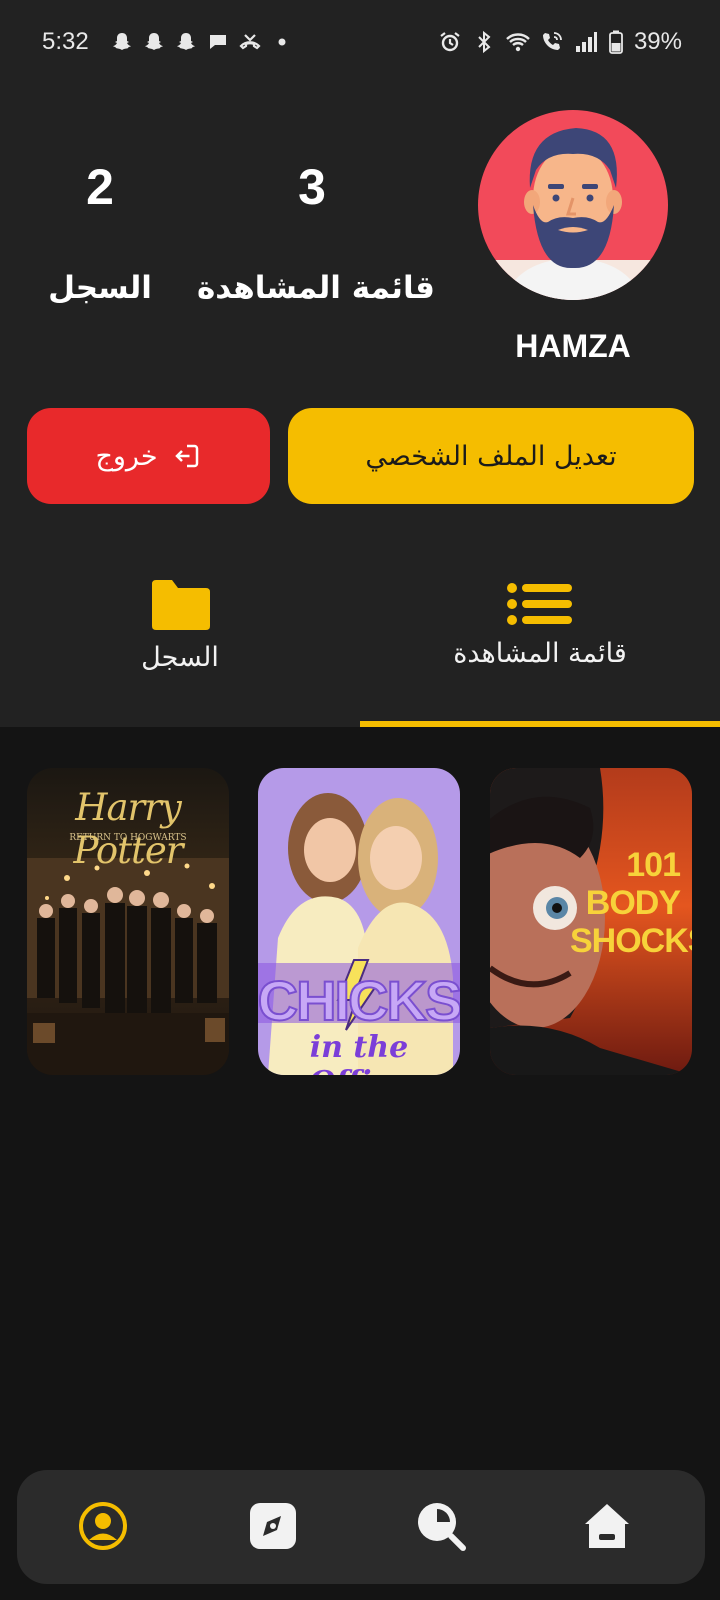 Image resolution: width=720 pixels, height=1600 pixels. I want to click on edit-profile-button: تعديل الملف الشخصي, so click(491, 456).